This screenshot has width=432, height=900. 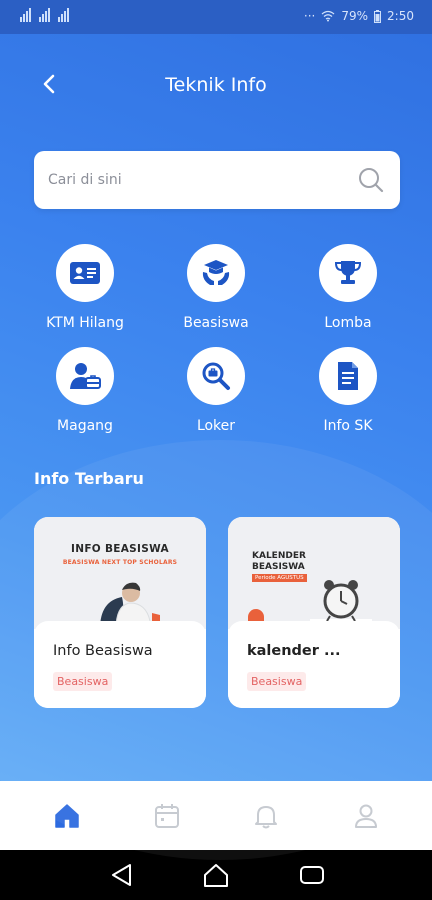 I want to click on card-body: kalender ... Beasiswa, so click(x=314, y=664).